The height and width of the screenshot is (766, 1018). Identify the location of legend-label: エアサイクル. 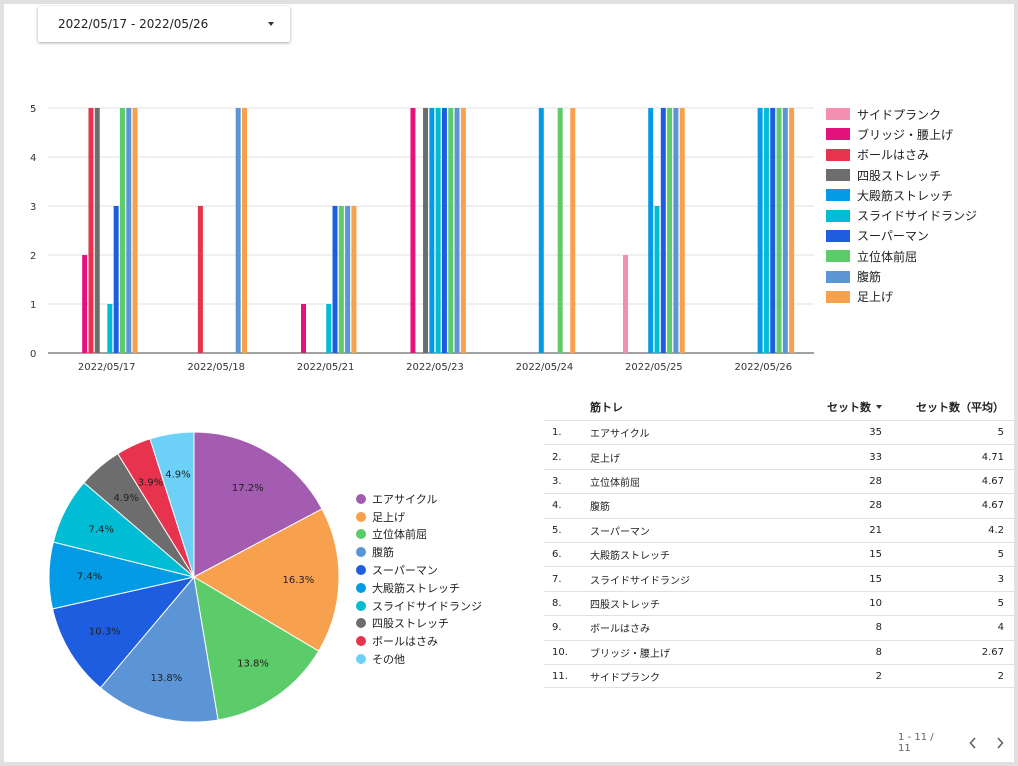
(405, 499).